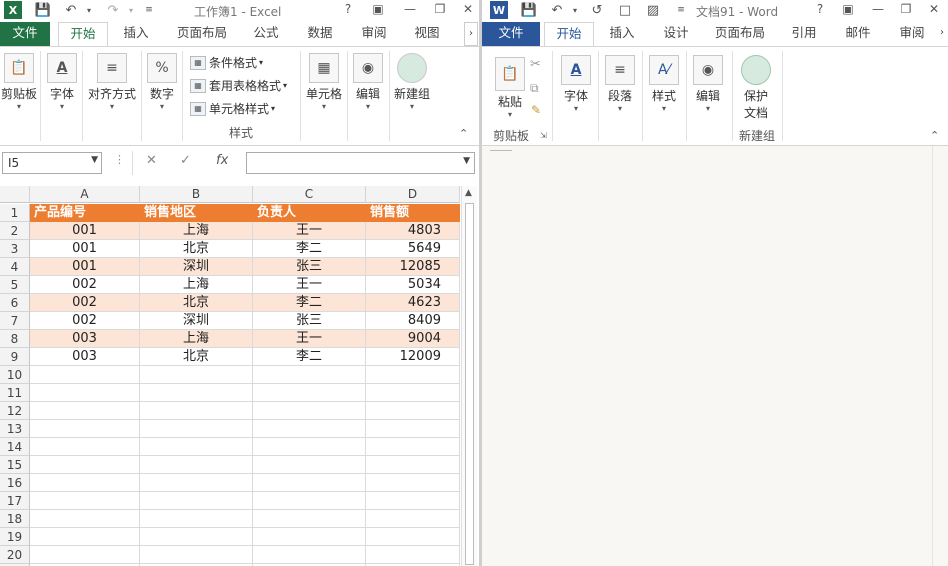 This screenshot has height=566, width=948. Describe the element at coordinates (360, 163) in the screenshot. I see `formula-input: ▼` at that location.